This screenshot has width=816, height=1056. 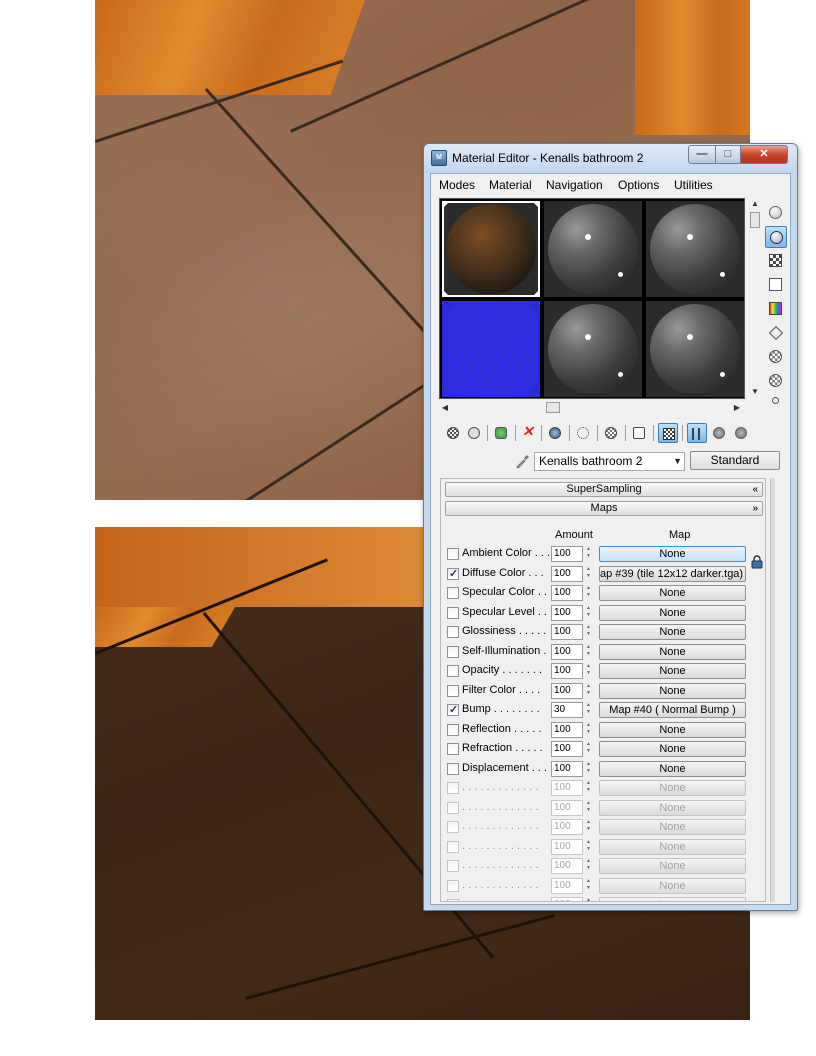 I want to click on lock-icon, so click(x=757, y=562).